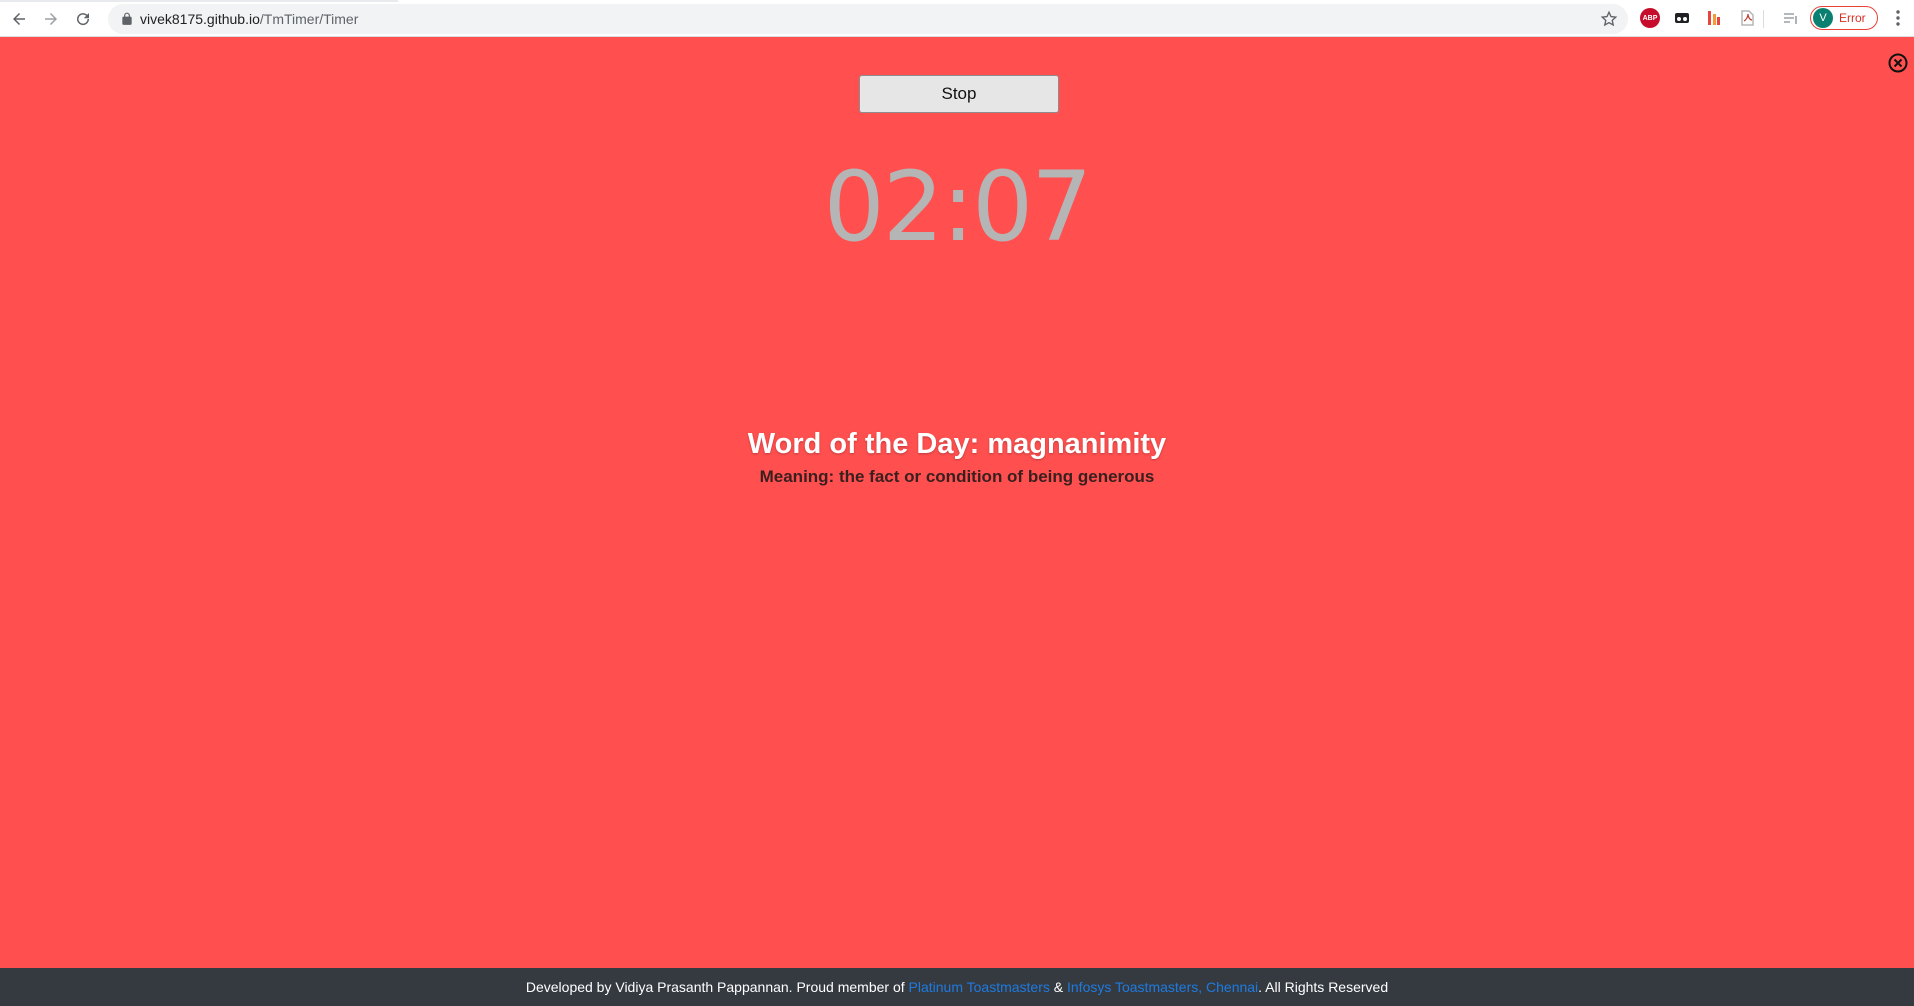  I want to click on adblock-plus-label: ABP, so click(1650, 18).